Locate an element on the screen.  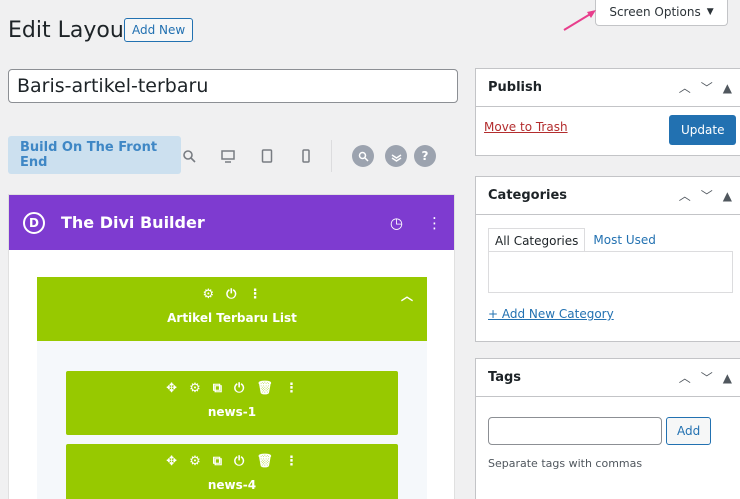
desktop-view-icon is located at coordinates (228, 156).